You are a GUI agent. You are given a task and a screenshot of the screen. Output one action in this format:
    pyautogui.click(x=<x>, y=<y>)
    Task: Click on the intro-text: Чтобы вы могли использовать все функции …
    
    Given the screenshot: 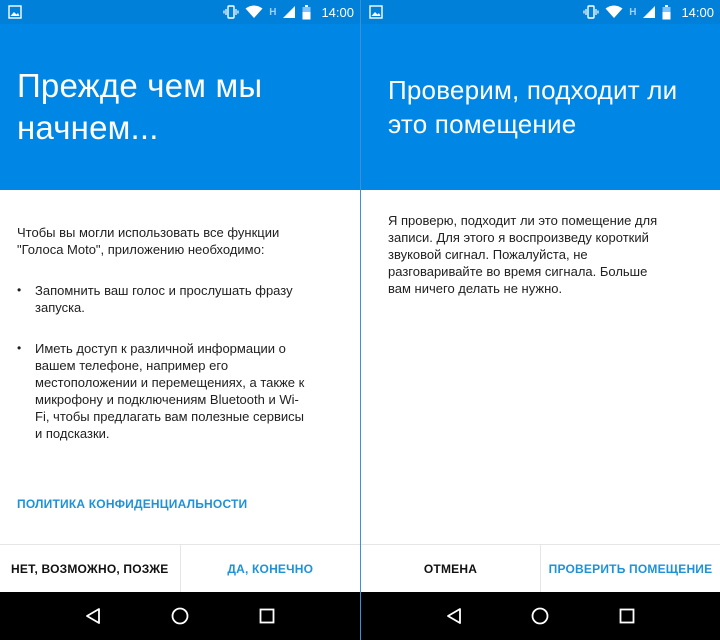 What is the action you would take?
    pyautogui.click(x=148, y=241)
    